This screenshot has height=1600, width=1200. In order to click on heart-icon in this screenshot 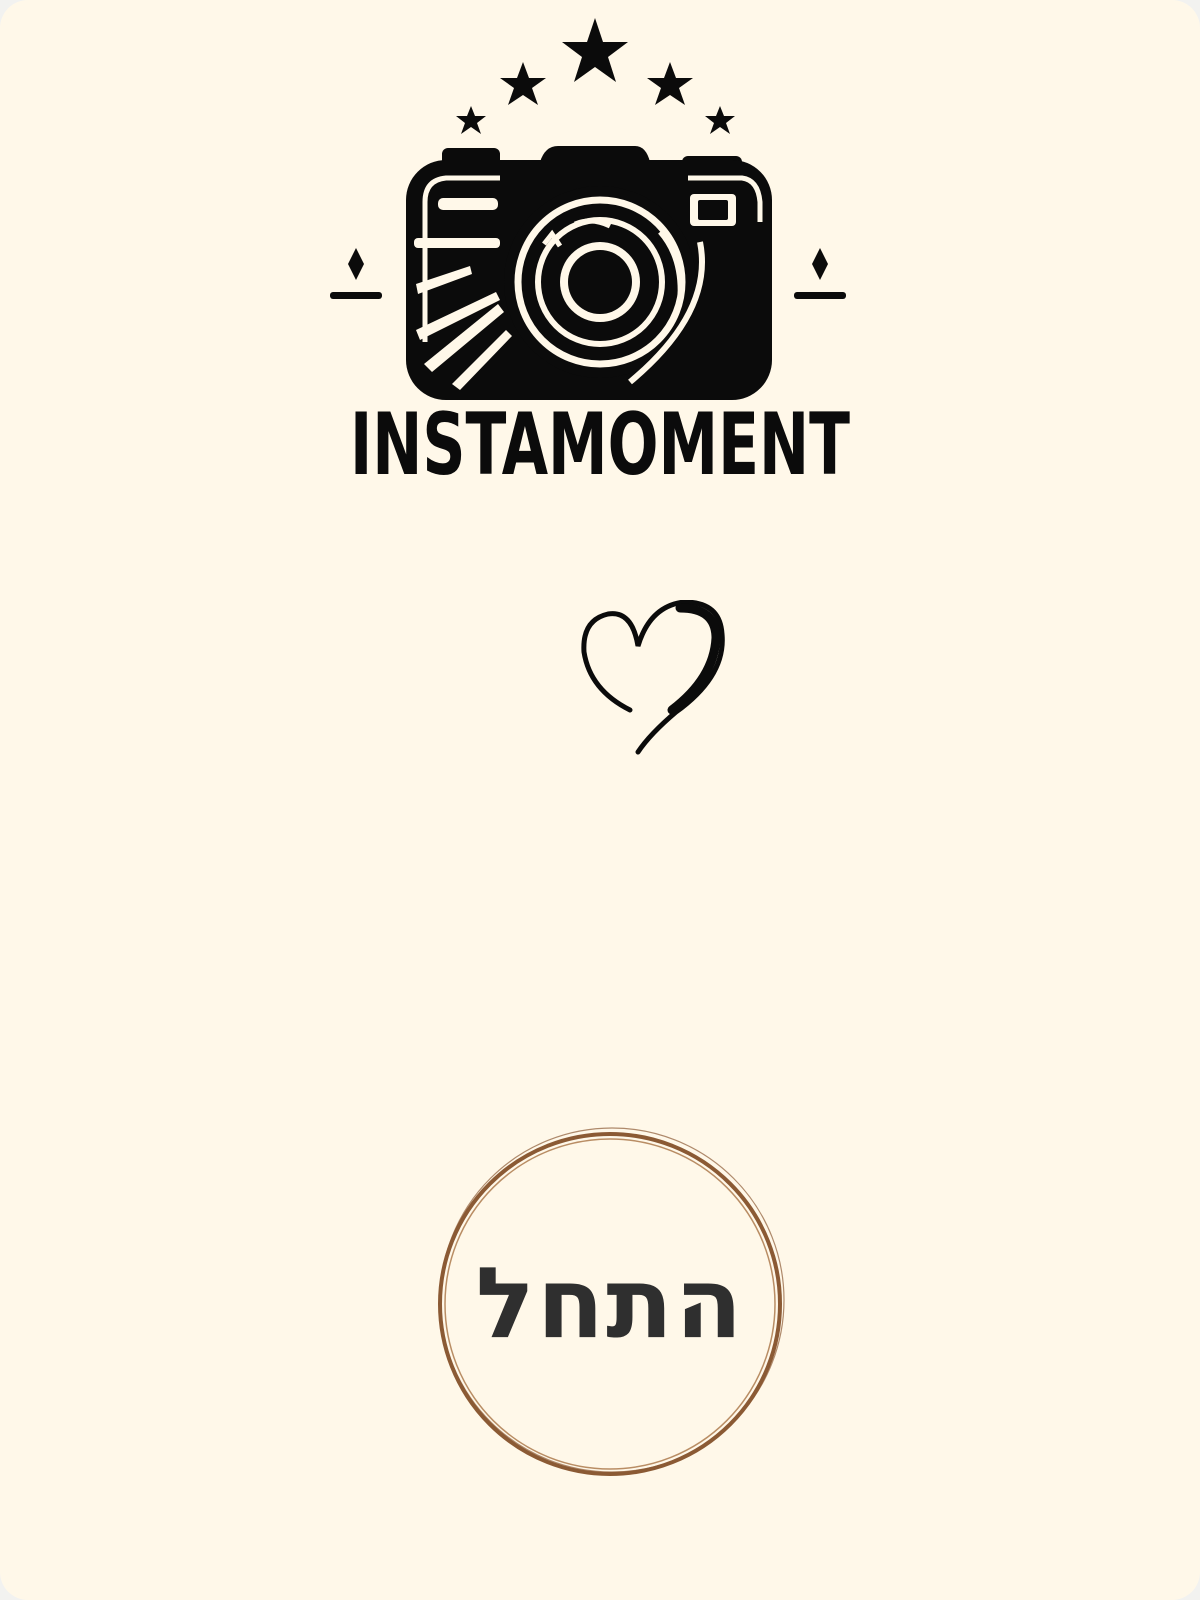, I will do `click(653, 677)`.